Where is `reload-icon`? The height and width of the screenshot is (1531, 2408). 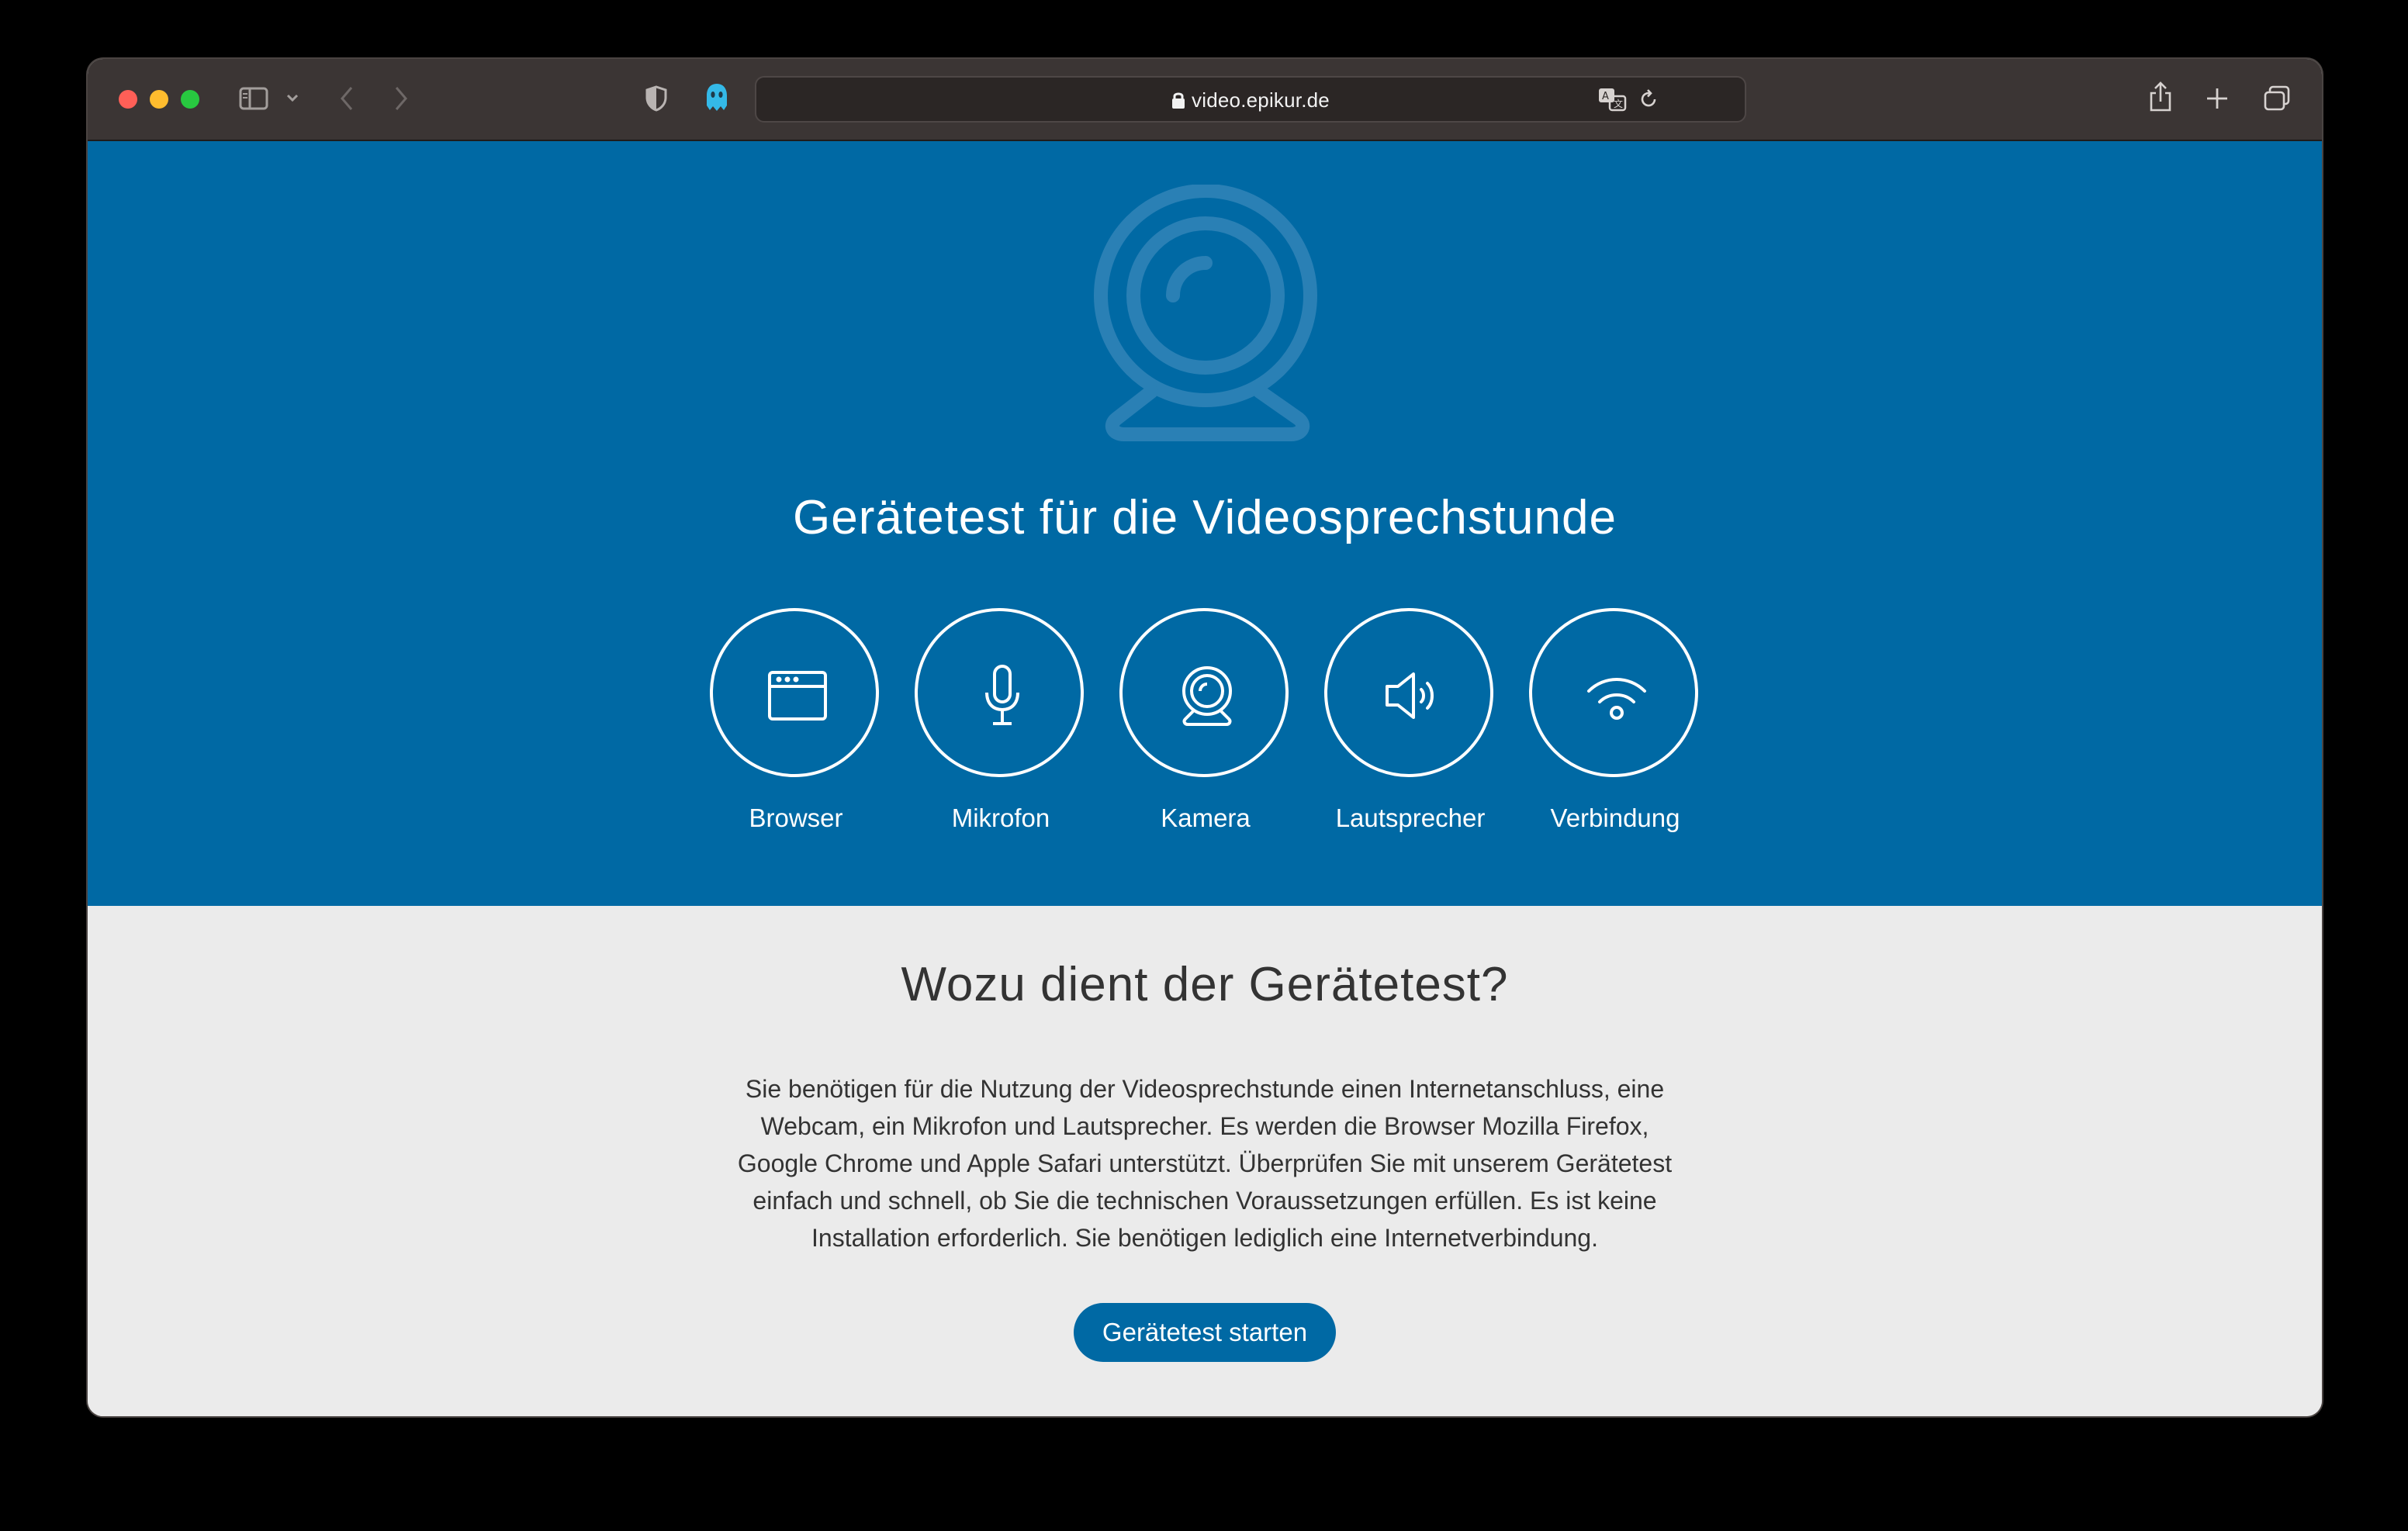
reload-icon is located at coordinates (1649, 99).